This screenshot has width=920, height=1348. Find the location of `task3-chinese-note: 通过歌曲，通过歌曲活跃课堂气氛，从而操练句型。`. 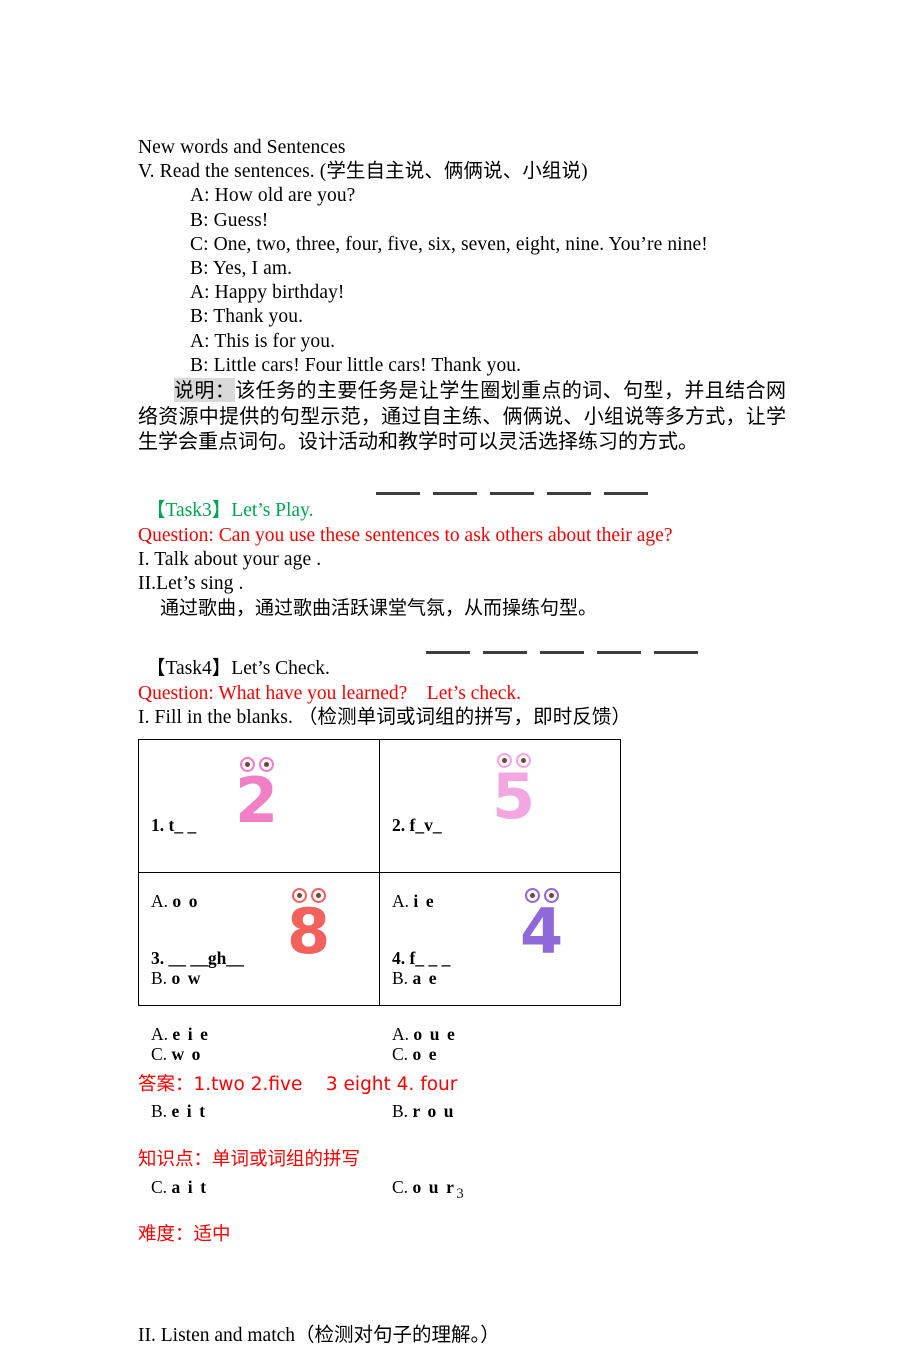

task3-chinese-note: 通过歌曲，通过歌曲活跃课堂气氛，从而操练句型。 is located at coordinates (379, 608).